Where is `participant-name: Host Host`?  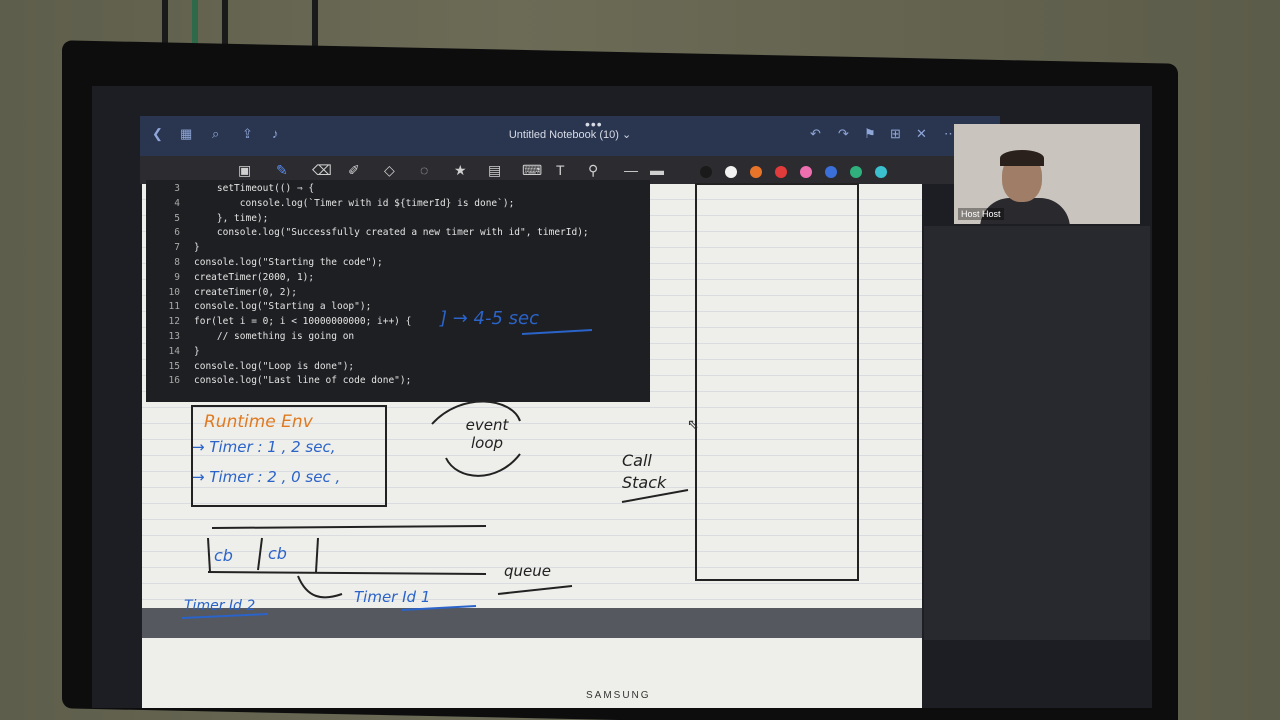
participant-name: Host Host is located at coordinates (981, 214).